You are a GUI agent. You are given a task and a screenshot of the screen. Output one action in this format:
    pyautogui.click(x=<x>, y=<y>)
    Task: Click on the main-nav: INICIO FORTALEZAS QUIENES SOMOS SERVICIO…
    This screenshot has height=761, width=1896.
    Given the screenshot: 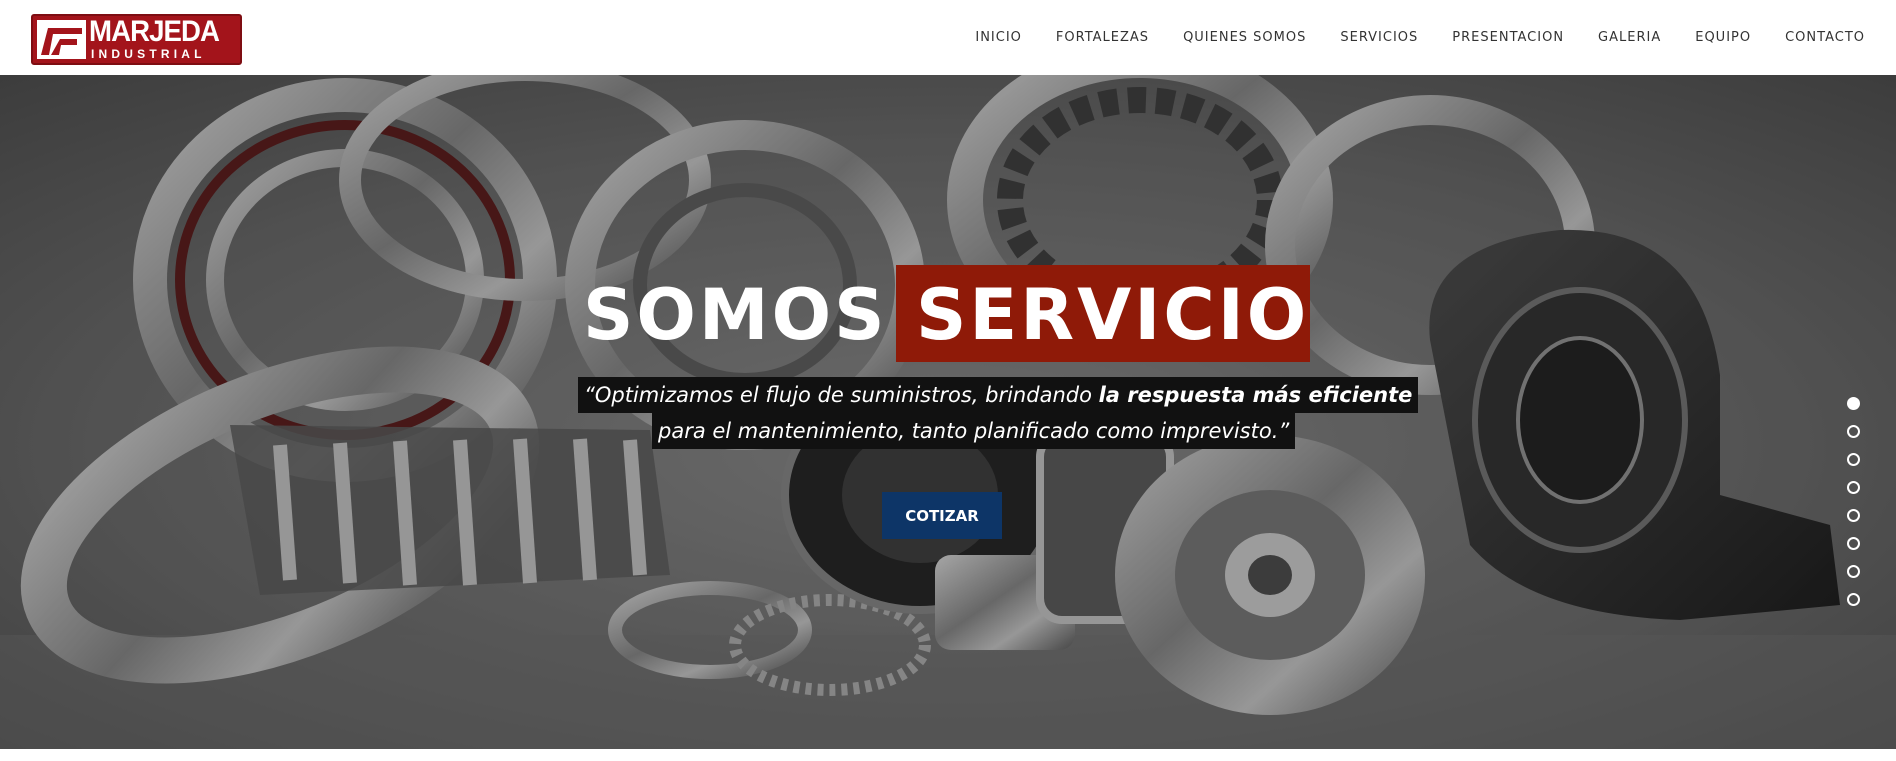 What is the action you would take?
    pyautogui.click(x=1420, y=37)
    